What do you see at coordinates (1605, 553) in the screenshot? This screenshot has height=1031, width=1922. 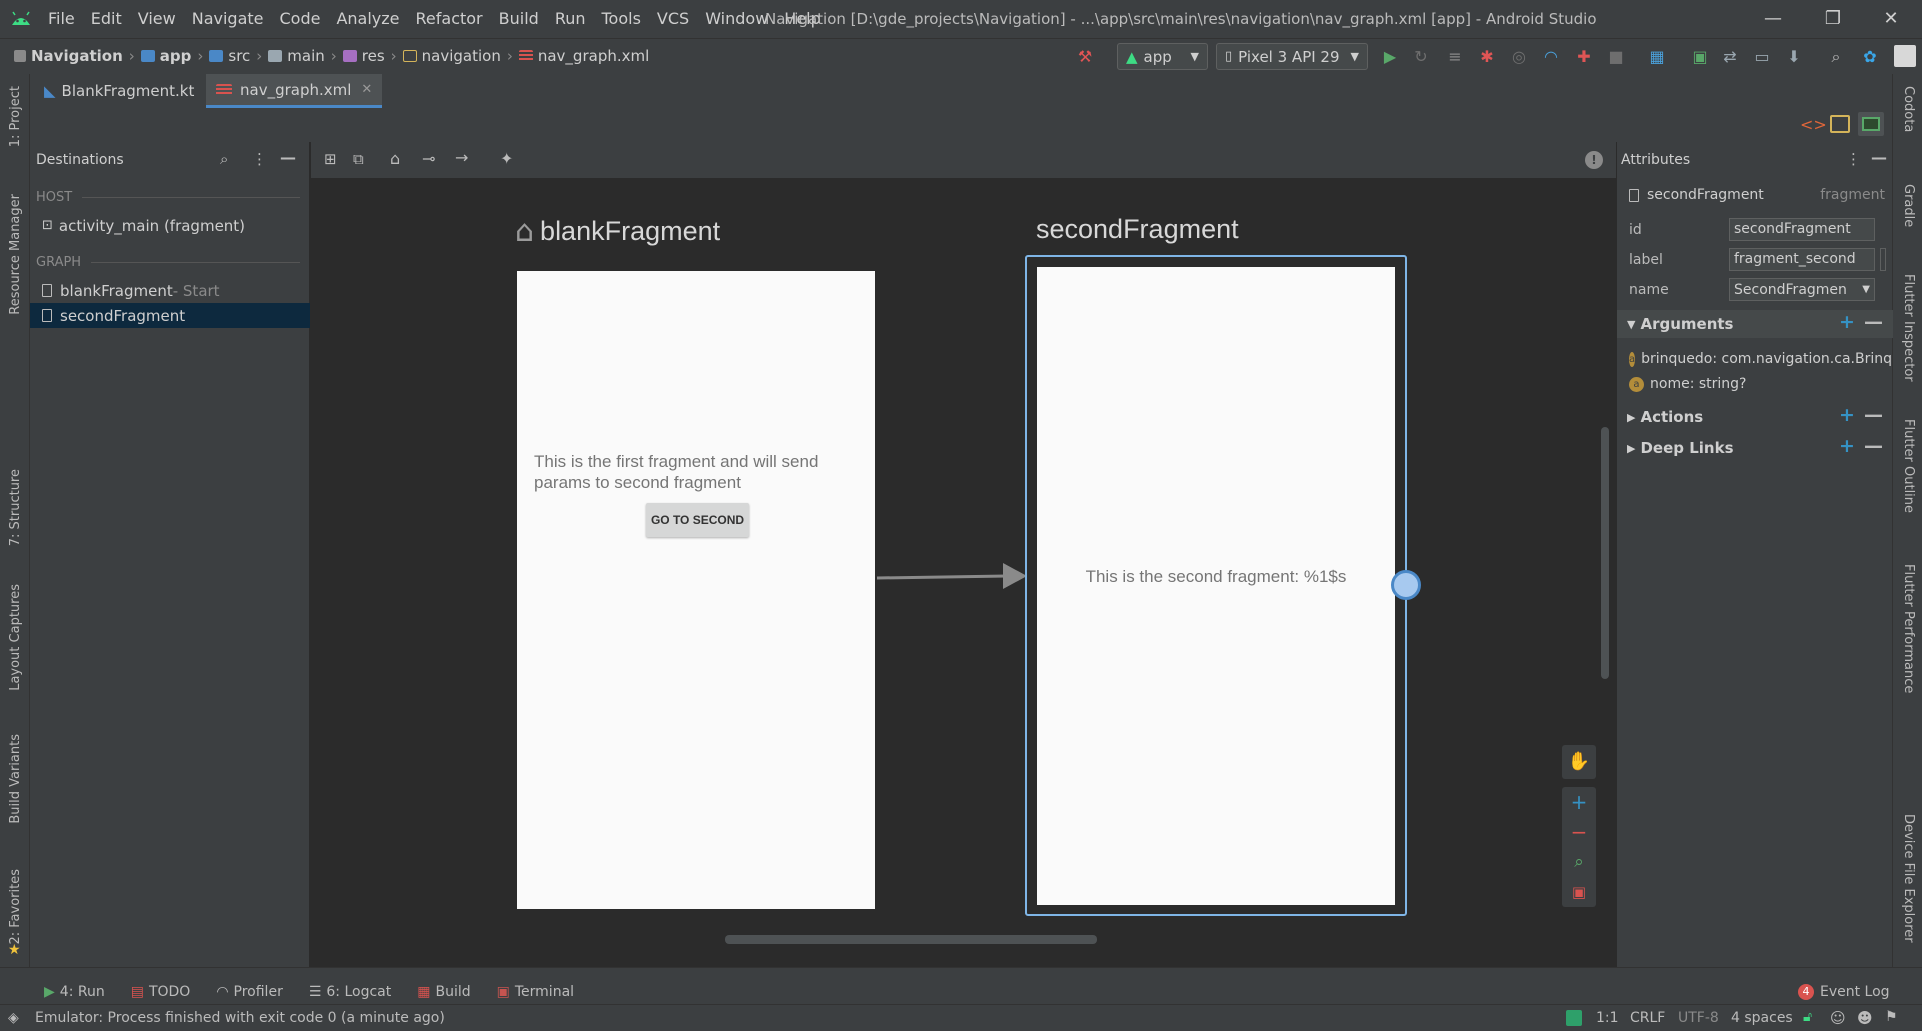 I see `vertical-scrollbar` at bounding box center [1605, 553].